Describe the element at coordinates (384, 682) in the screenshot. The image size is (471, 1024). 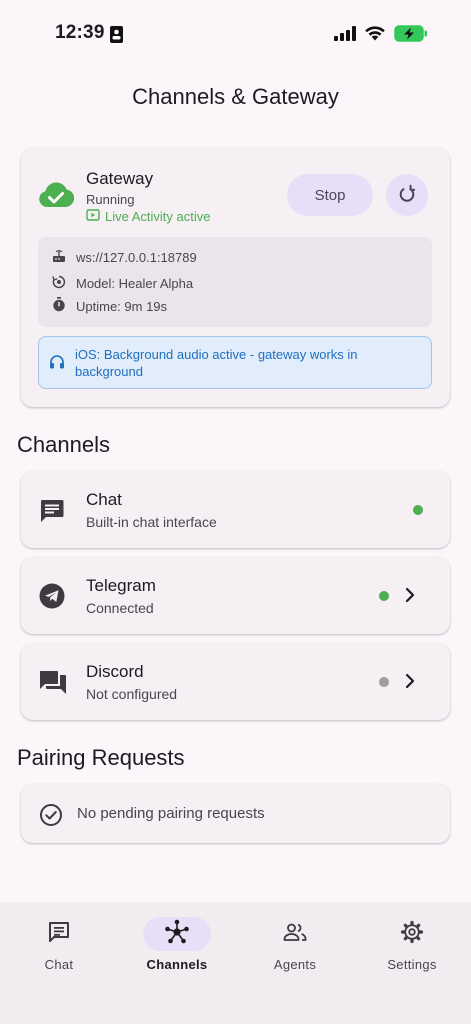
I see `status-dot-inactive` at that location.